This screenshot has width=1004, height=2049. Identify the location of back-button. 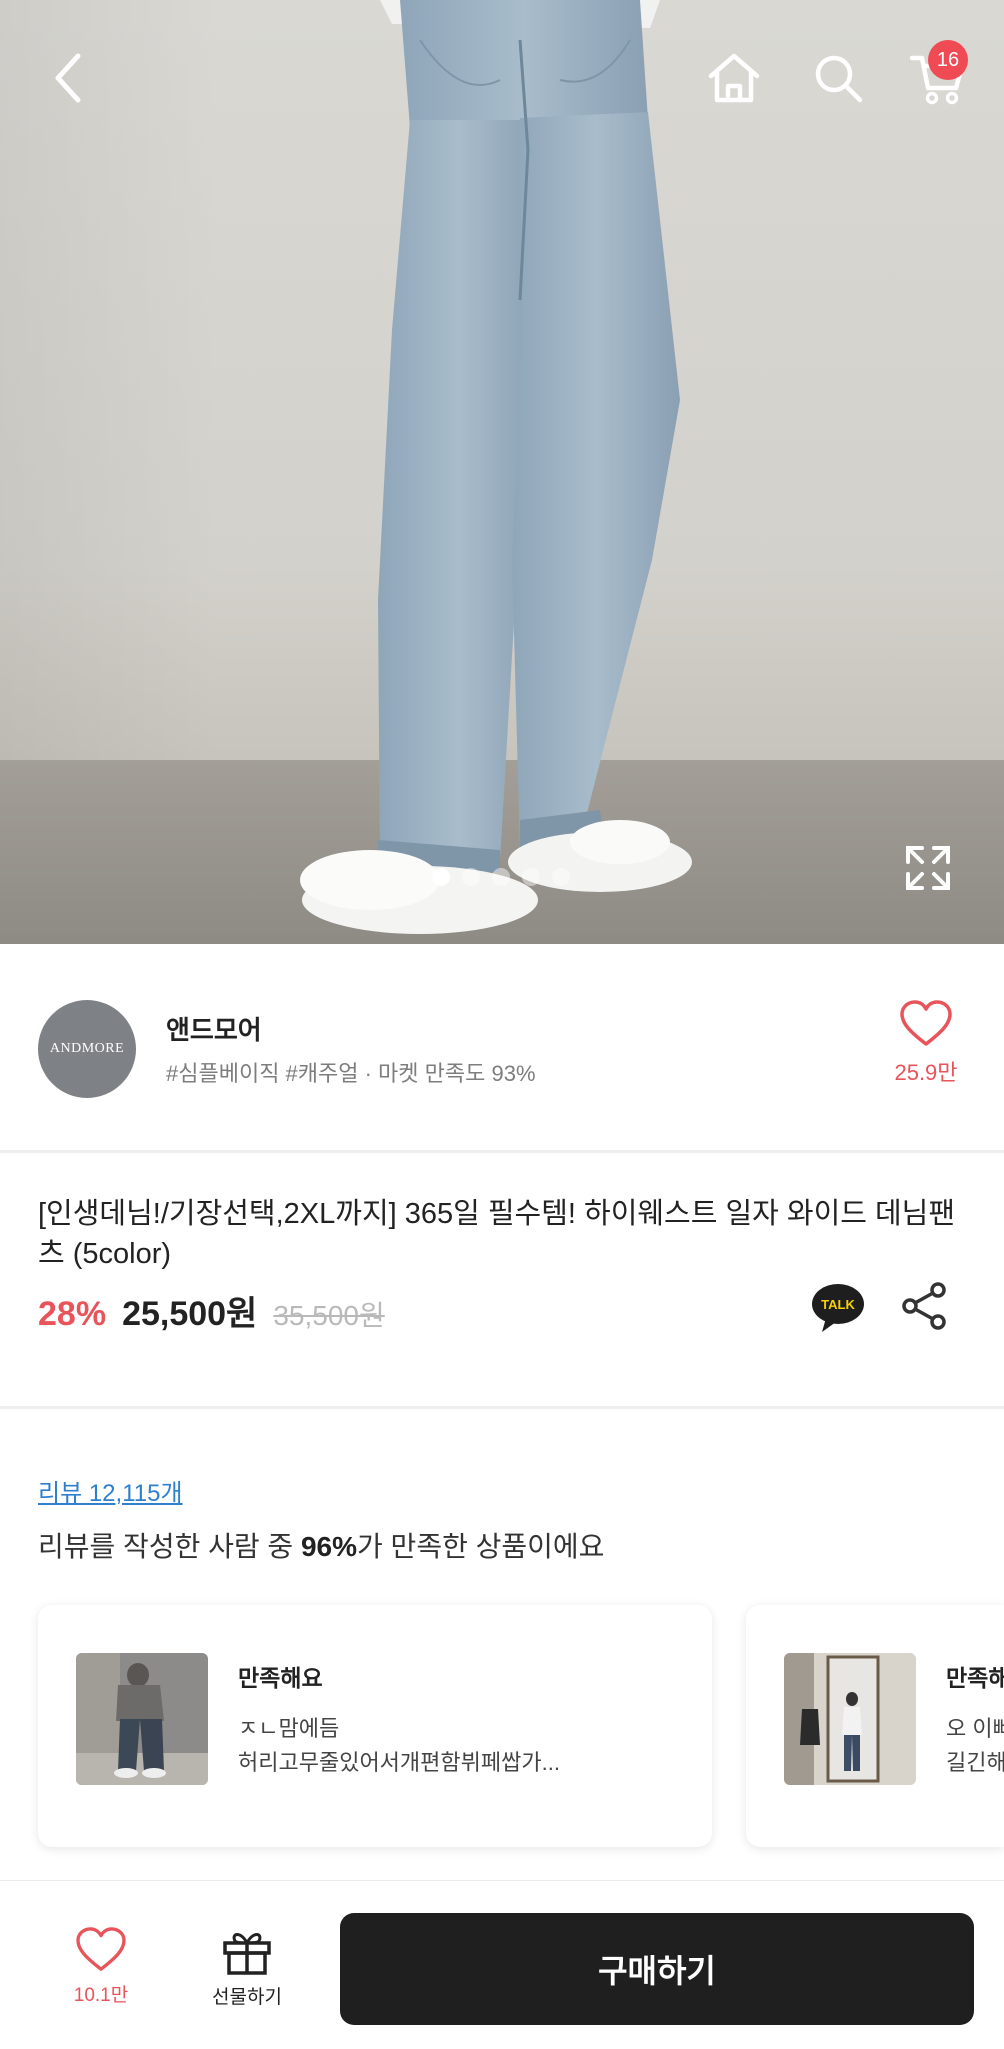
(68, 78).